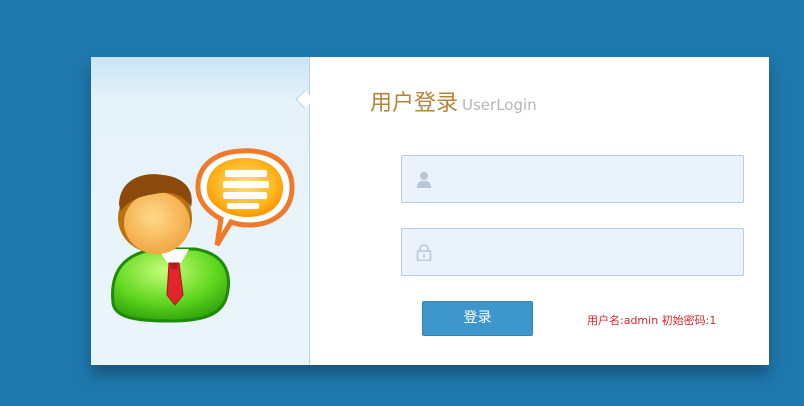 The image size is (804, 406). Describe the element at coordinates (203, 235) in the screenshot. I see `user-with-speech-bubble-icon` at that location.